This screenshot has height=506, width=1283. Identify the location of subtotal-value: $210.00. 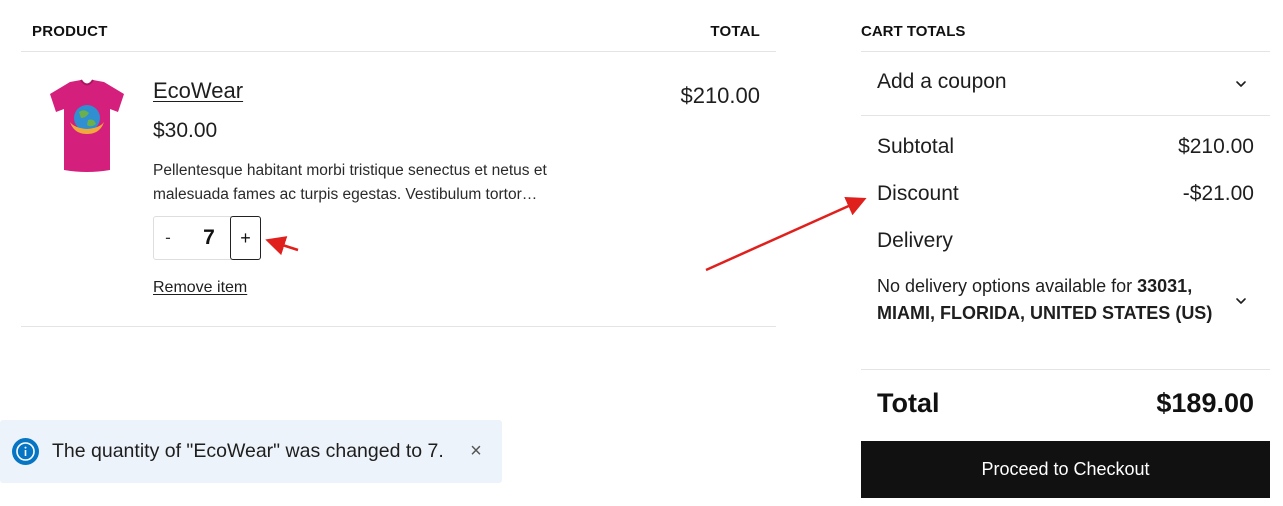
(1216, 146).